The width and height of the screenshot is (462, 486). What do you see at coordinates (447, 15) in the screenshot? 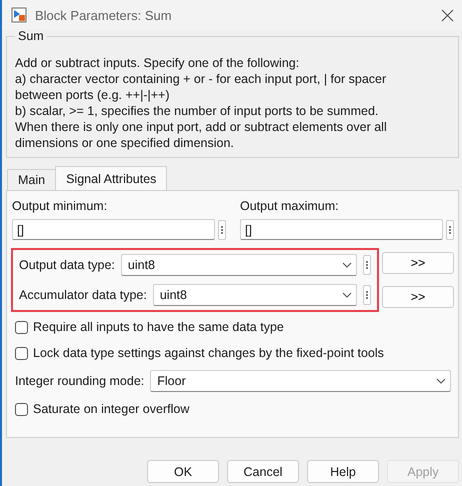
I see `close-icon` at bounding box center [447, 15].